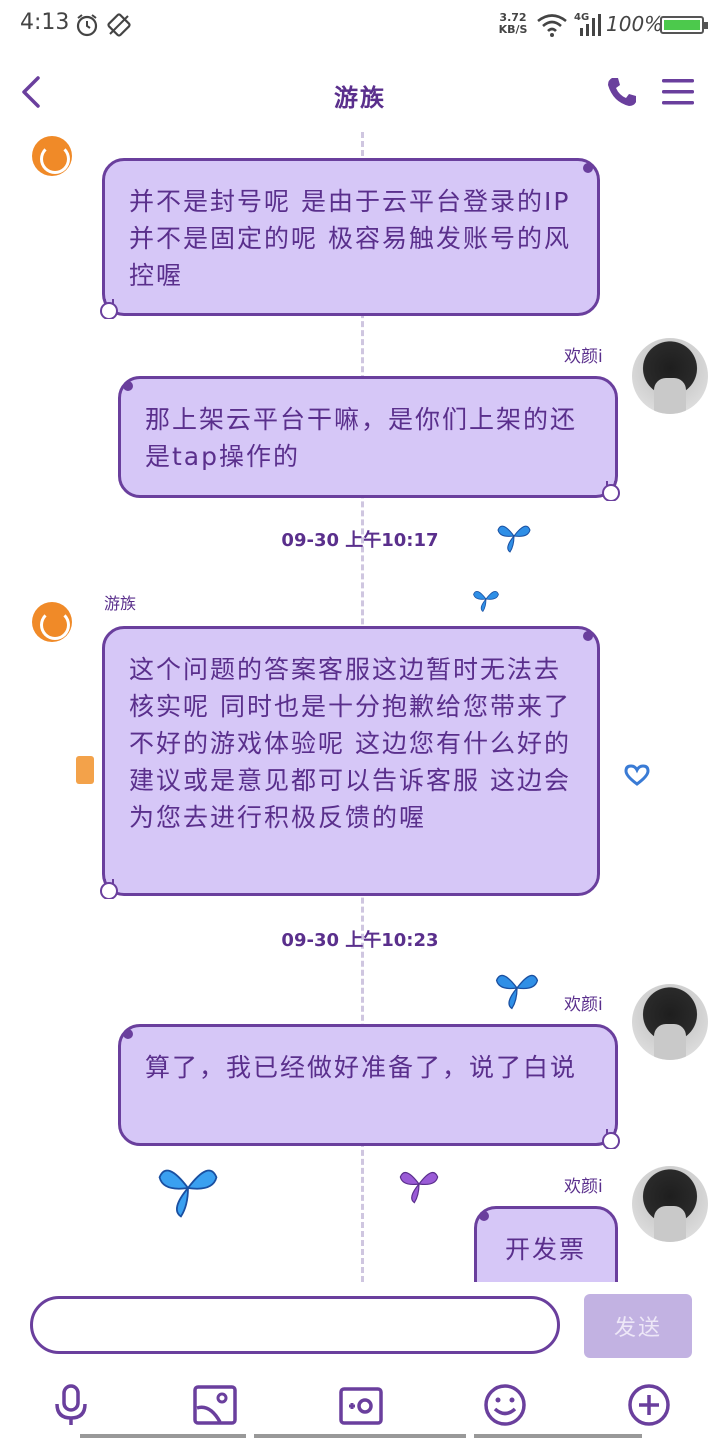 The height and width of the screenshot is (1440, 720). What do you see at coordinates (85, 770) in the screenshot?
I see `decoration-orange-mark` at bounding box center [85, 770].